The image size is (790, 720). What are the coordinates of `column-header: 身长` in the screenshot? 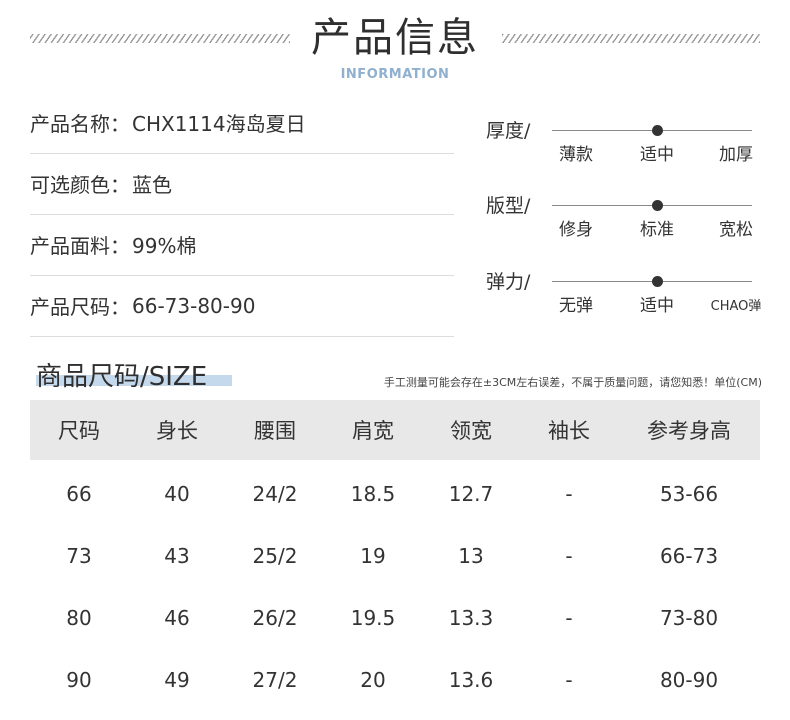 It's located at (177, 430).